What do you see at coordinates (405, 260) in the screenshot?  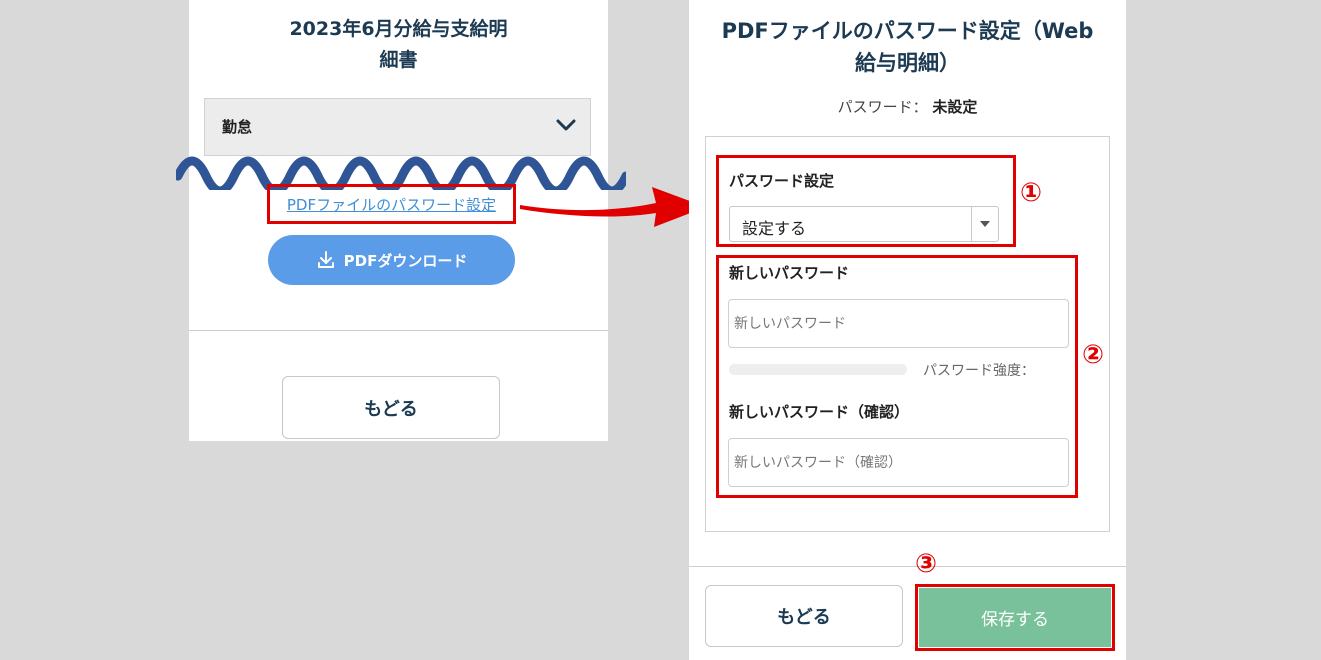 I see `pdf-download-label: PDFダウンロード` at bounding box center [405, 260].